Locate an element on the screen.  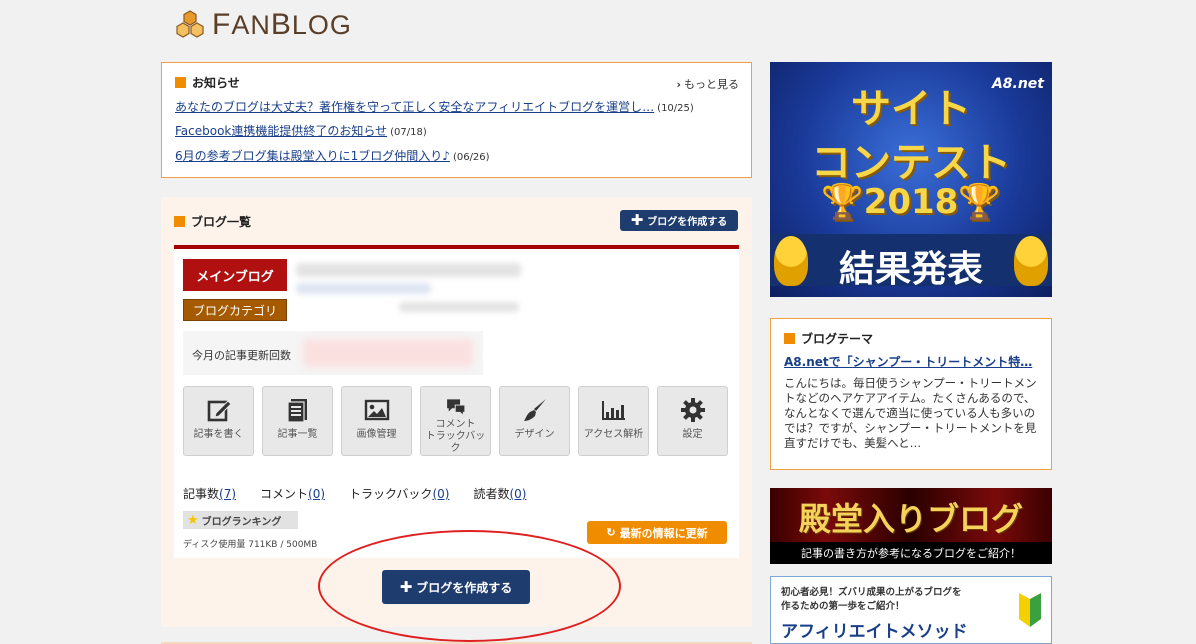
trackback-count: トラックバック(0) is located at coordinates (399, 494).